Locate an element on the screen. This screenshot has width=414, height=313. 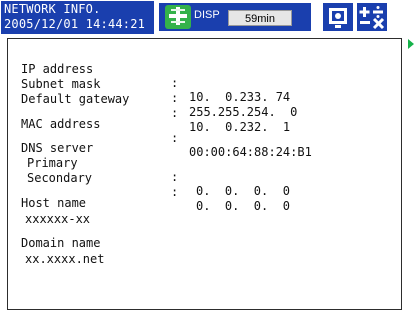
primary-value: 0. 0. 0. 0 is located at coordinates (243, 191).